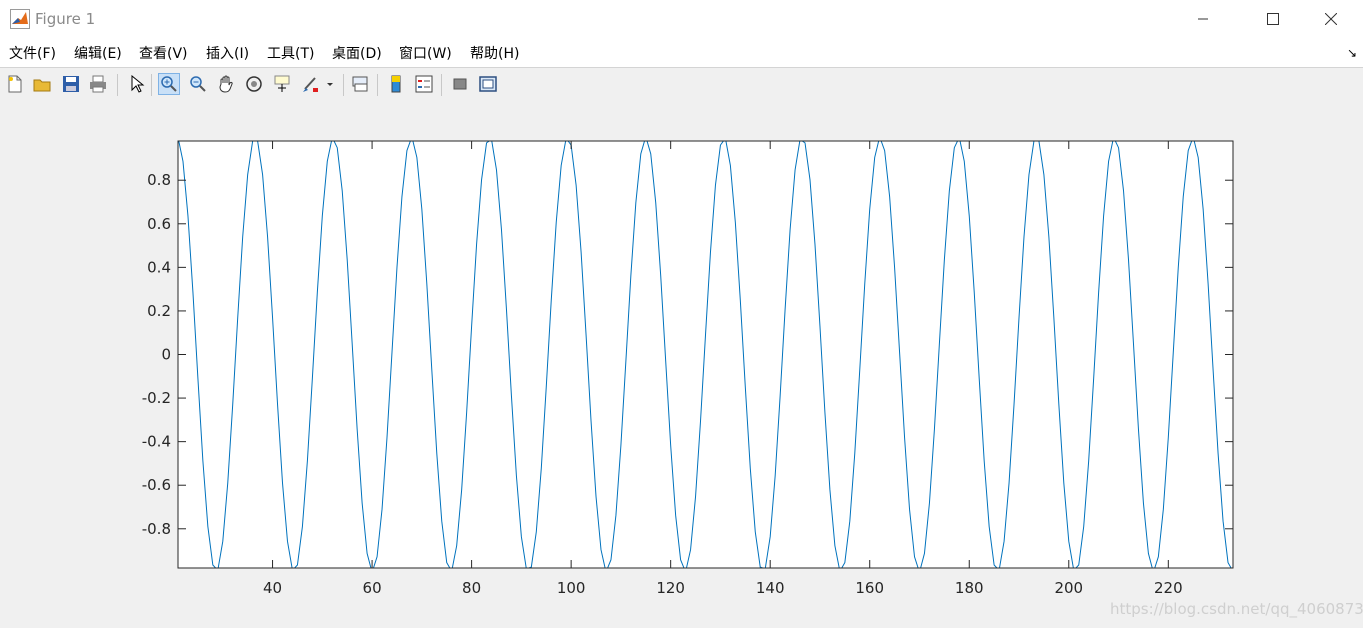 This screenshot has height=628, width=1363. I want to click on menu-view: 查看(V), so click(163, 53).